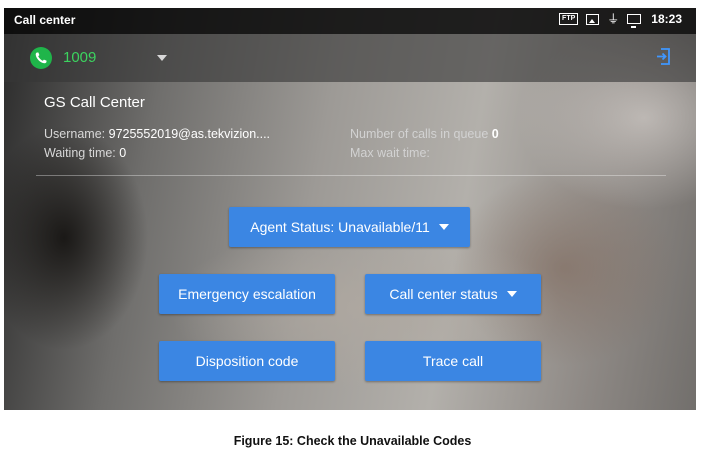 The height and width of the screenshot is (457, 705). I want to click on figure-caption: Figure 15: Check the Unavailable Codes, so click(352, 441).